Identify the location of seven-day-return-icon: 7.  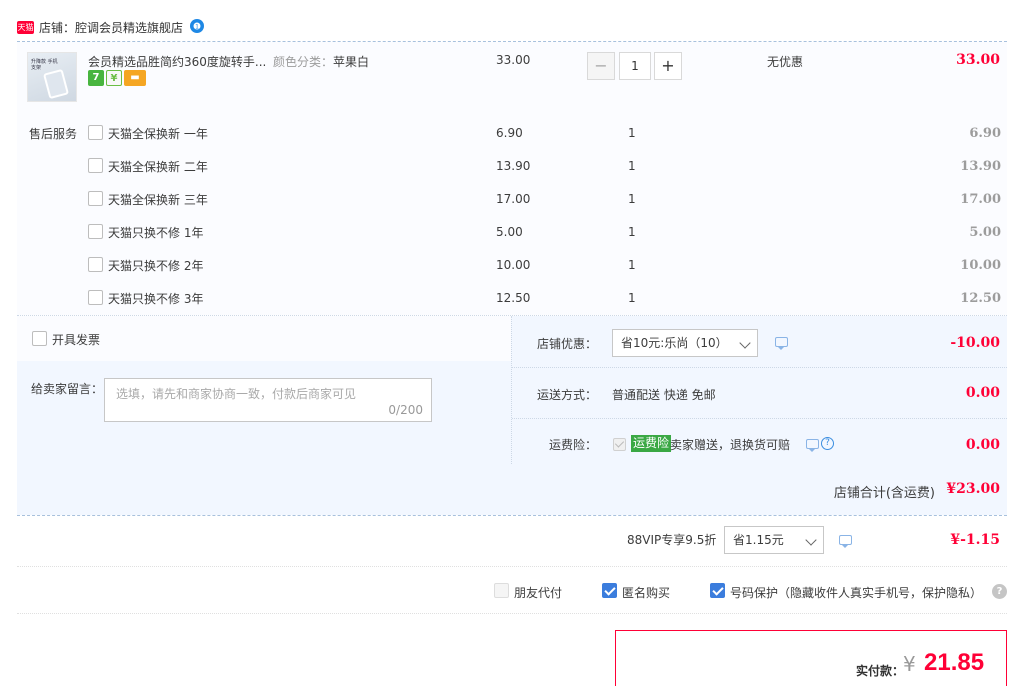
(96, 78).